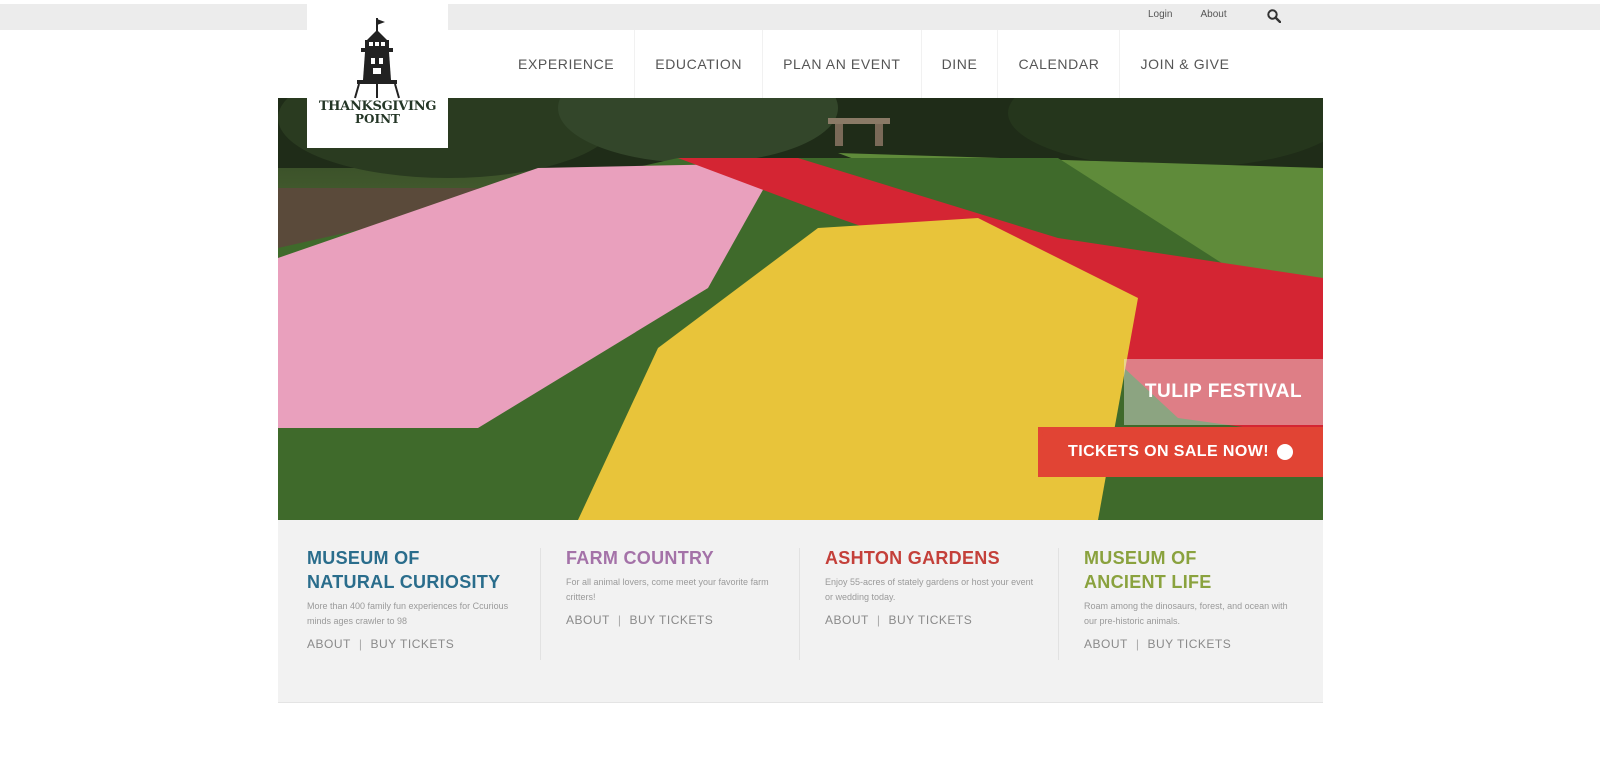 The image size is (1600, 780). What do you see at coordinates (1213, 14) in the screenshot?
I see `about-link: About` at bounding box center [1213, 14].